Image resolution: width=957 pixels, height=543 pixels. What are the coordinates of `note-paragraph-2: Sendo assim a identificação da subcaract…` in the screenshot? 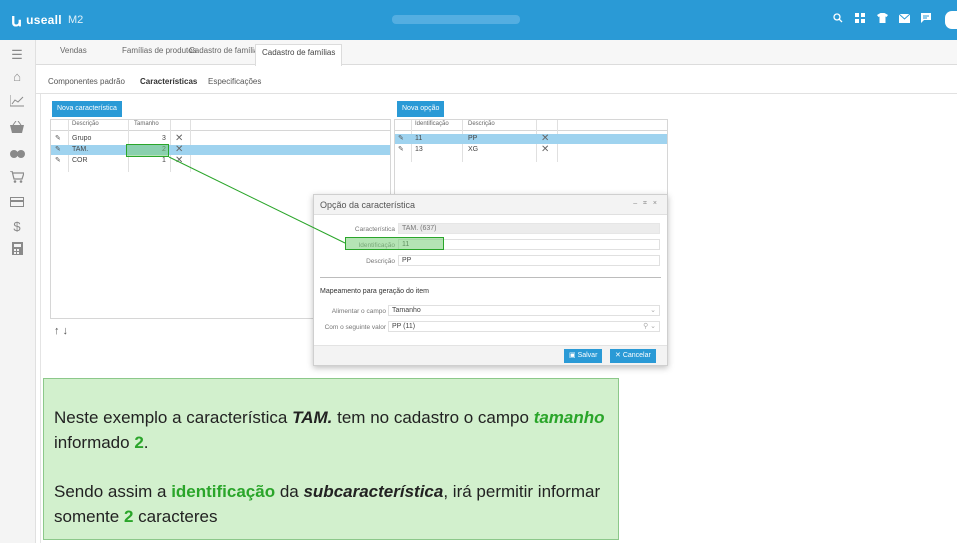 It's located at (327, 504).